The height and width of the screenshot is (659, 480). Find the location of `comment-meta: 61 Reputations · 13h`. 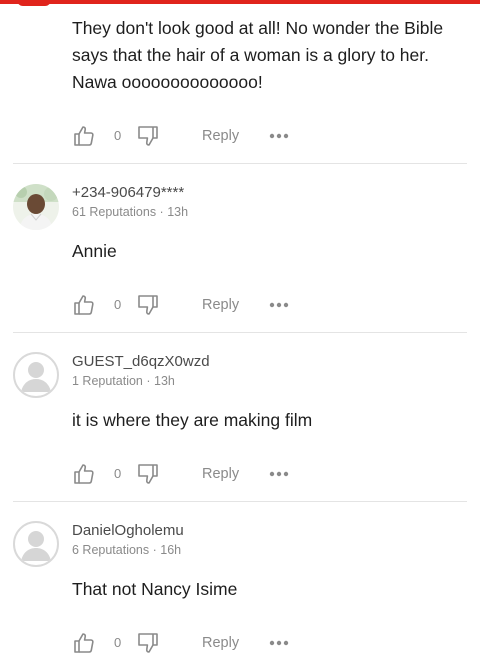

comment-meta: 61 Reputations · 13h is located at coordinates (130, 212).